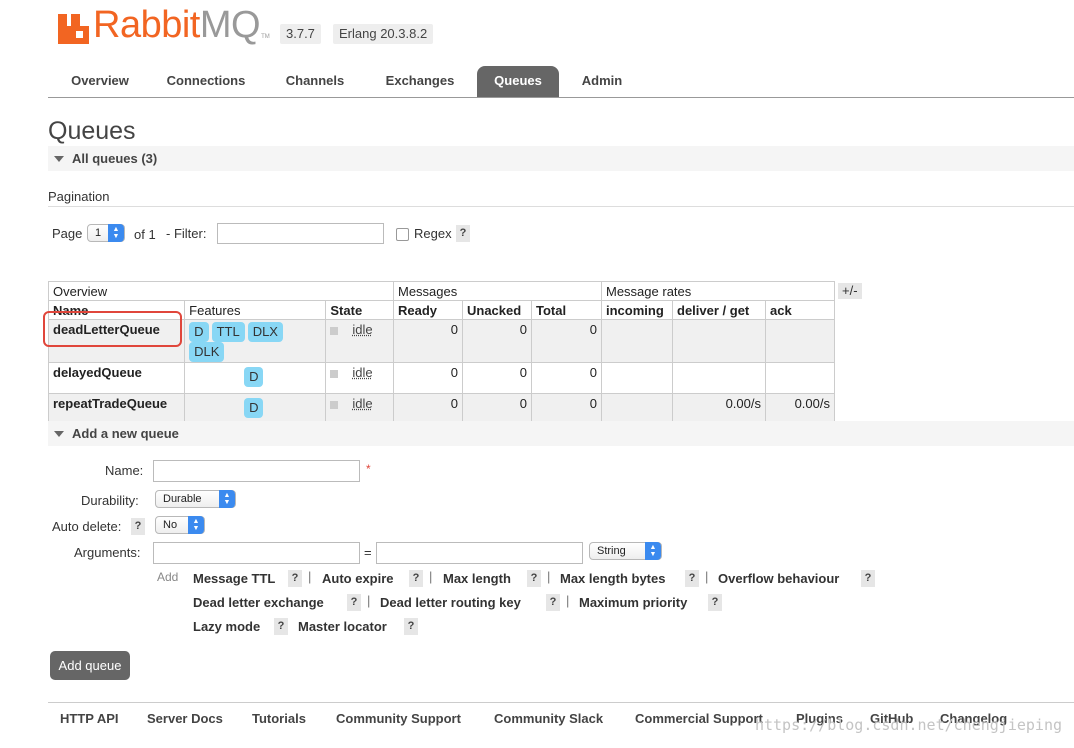  Describe the element at coordinates (221, 291) in the screenshot. I see `group-header-overview: Overview` at that location.